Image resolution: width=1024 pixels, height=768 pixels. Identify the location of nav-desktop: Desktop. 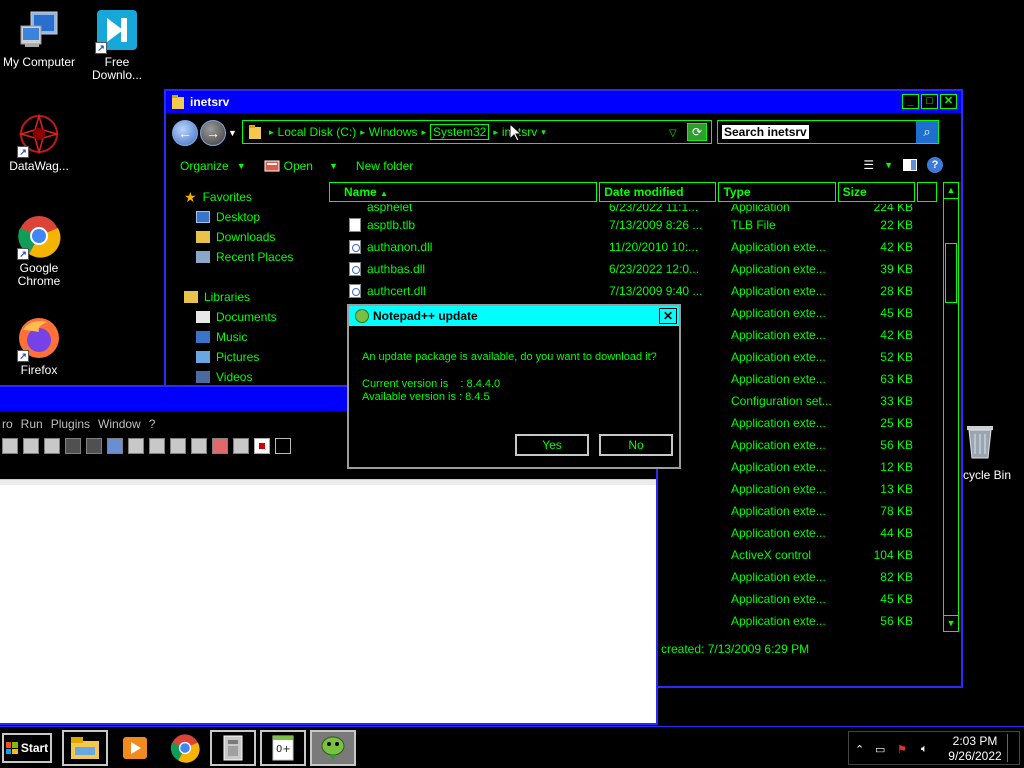
(259, 217).